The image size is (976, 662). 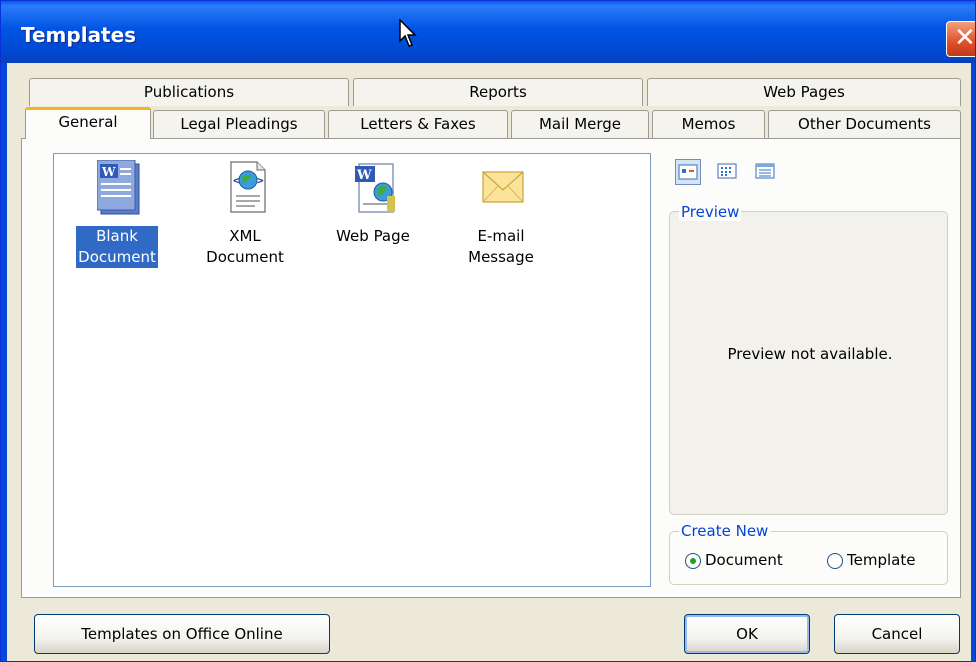 I want to click on large-icons-view-icon, so click(x=688, y=172).